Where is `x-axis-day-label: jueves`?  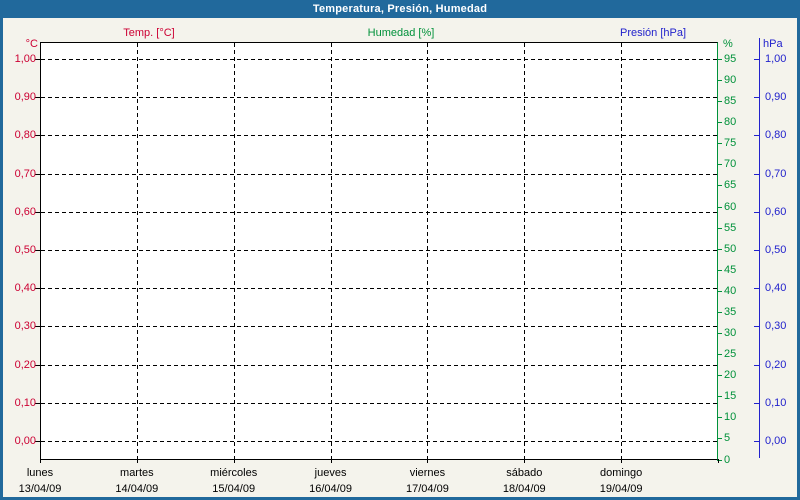
x-axis-day-label: jueves is located at coordinates (330, 473).